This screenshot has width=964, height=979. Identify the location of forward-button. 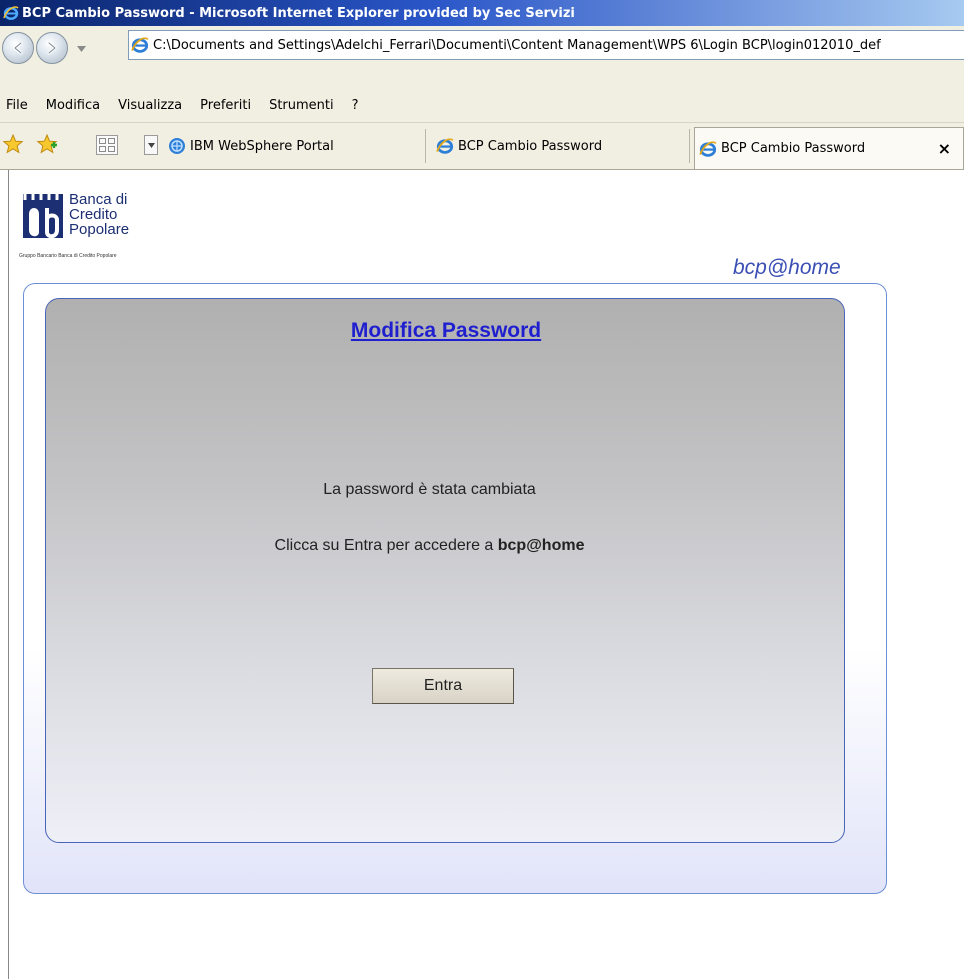
(52, 48).